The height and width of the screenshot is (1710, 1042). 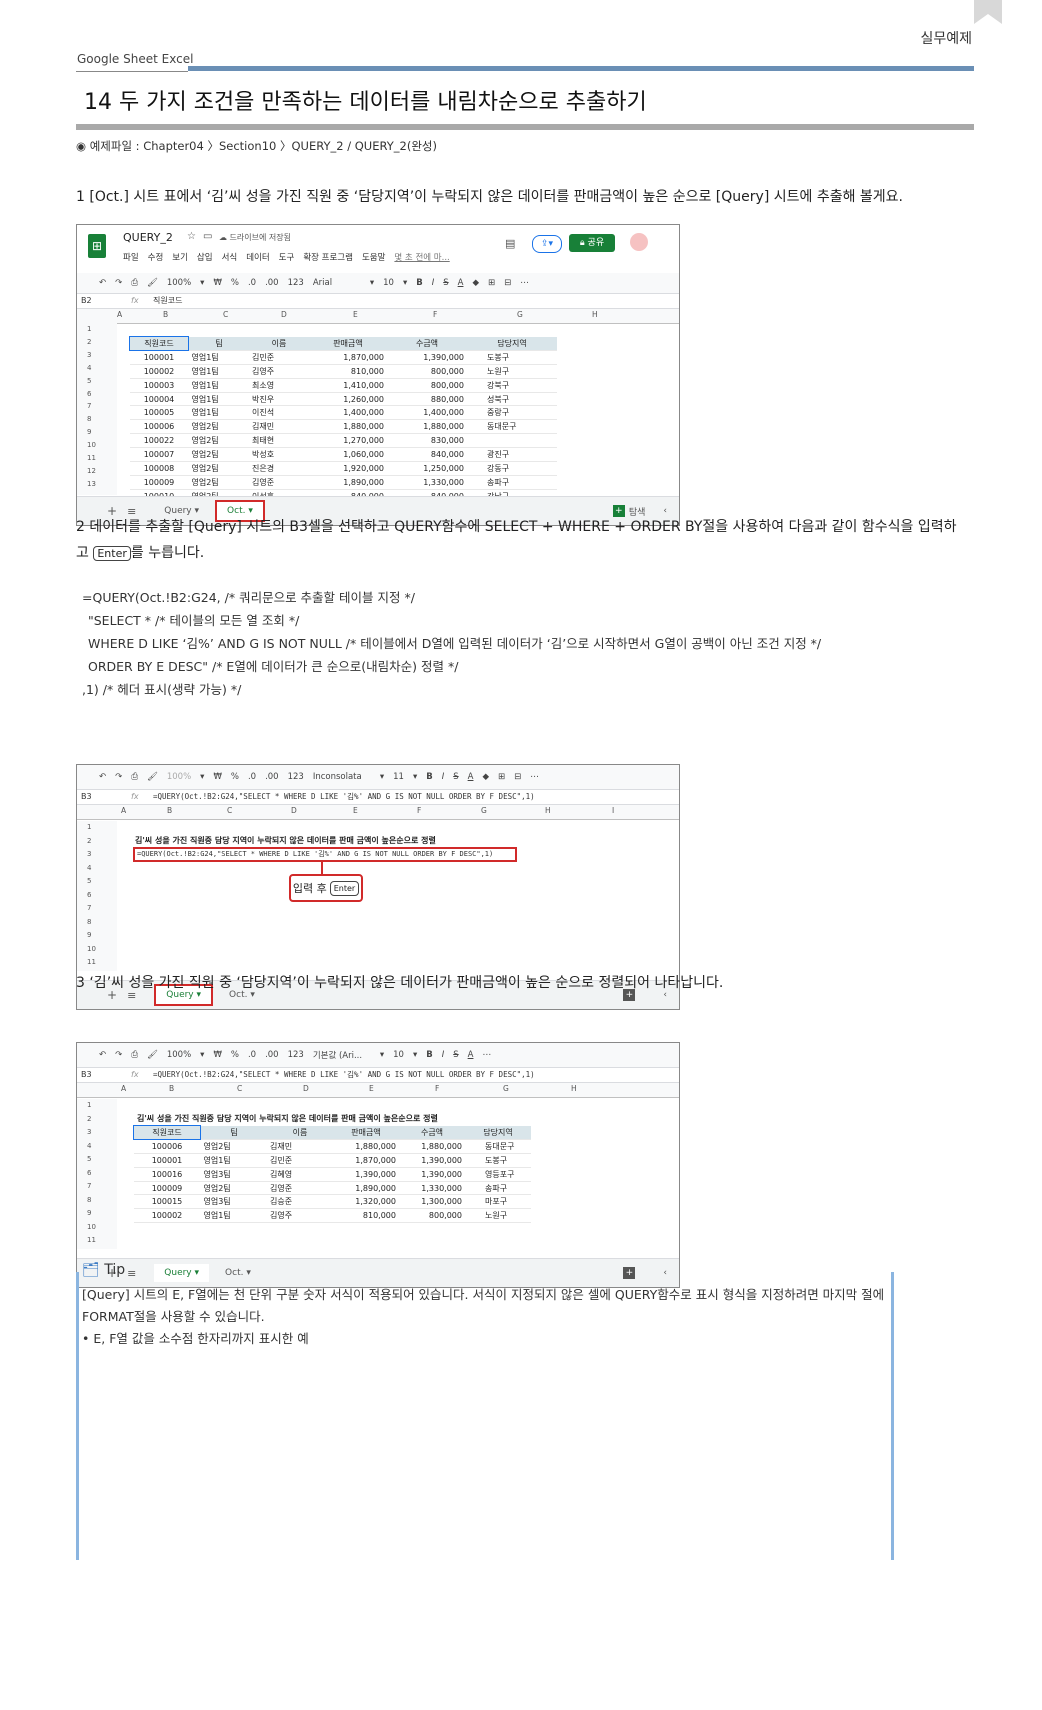 What do you see at coordinates (148, 237) in the screenshot?
I see `doc-title: QUERY_2` at bounding box center [148, 237].